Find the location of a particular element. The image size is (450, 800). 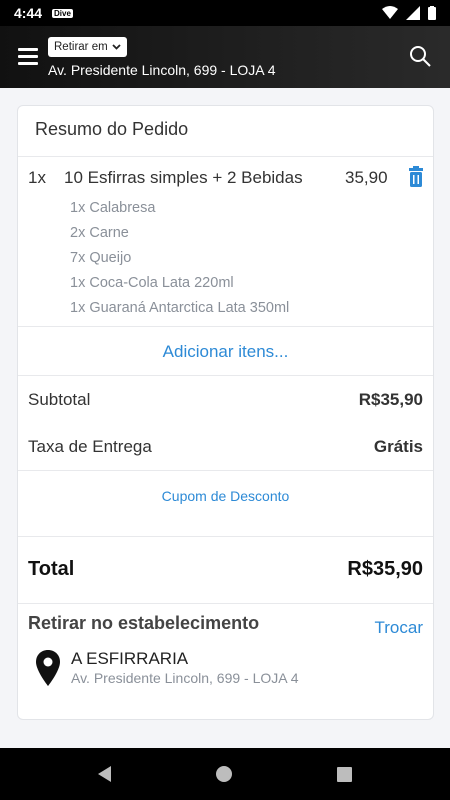

store-address: Av. Presidente Lincoln, 699 - LOJA 4 is located at coordinates (185, 678).